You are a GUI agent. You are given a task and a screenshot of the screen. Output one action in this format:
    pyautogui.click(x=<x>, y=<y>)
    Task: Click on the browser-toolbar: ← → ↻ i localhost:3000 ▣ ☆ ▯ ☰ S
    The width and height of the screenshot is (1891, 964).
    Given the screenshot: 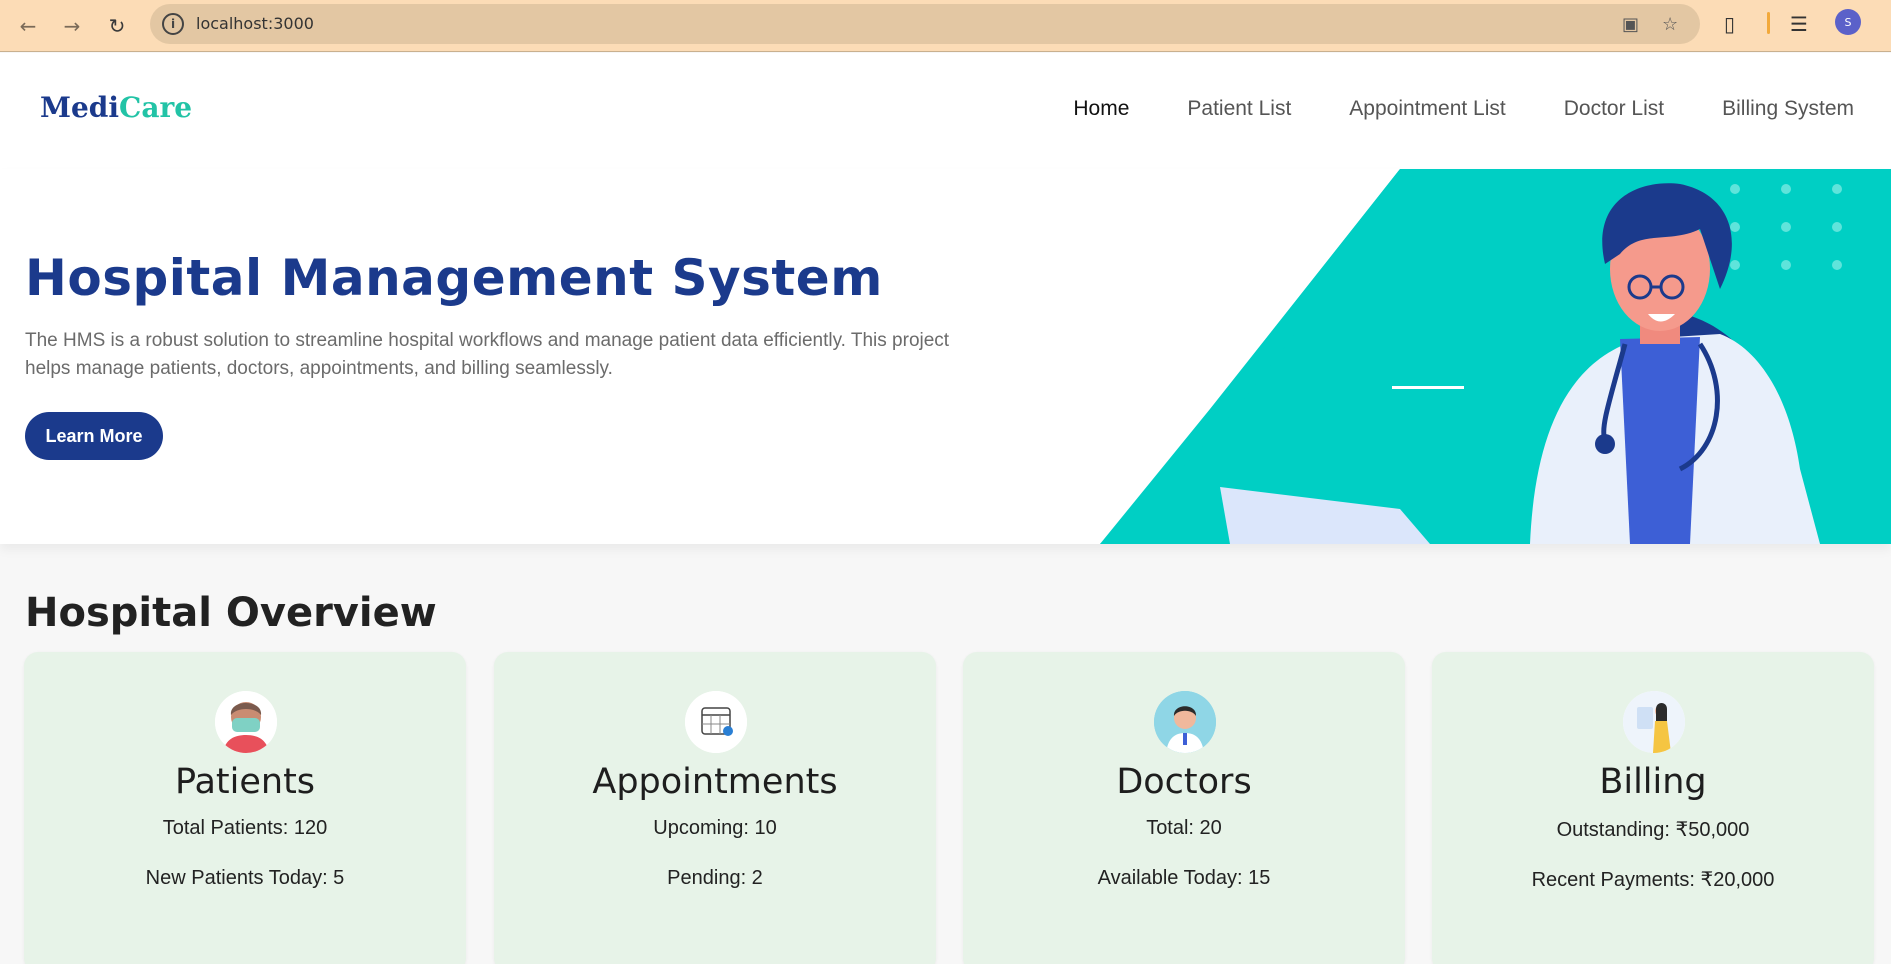 What is the action you would take?
    pyautogui.click(x=945, y=26)
    